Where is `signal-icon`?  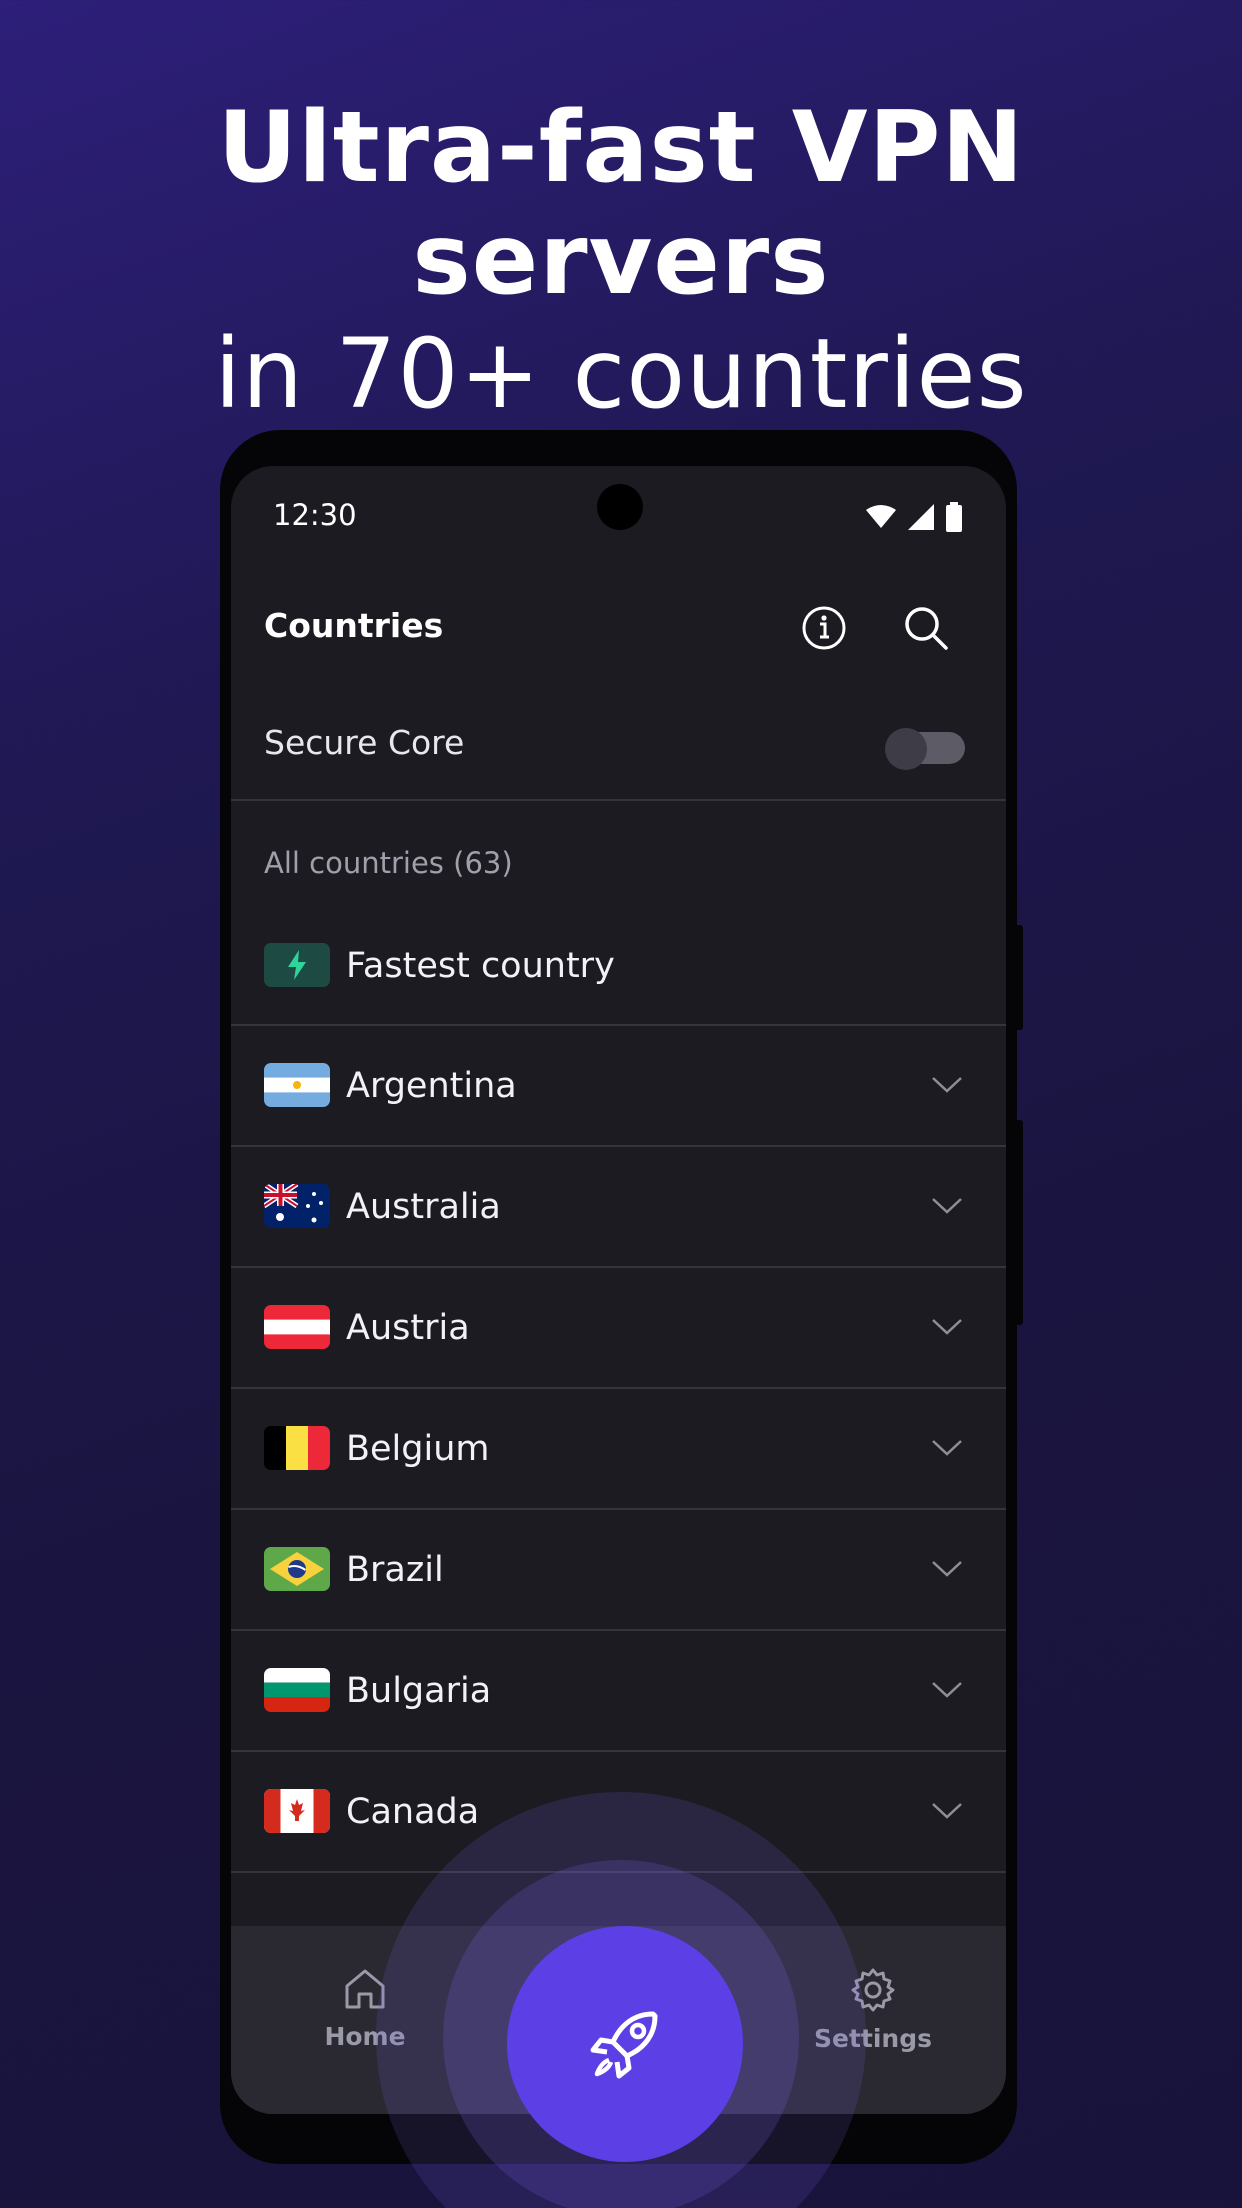
signal-icon is located at coordinates (921, 517).